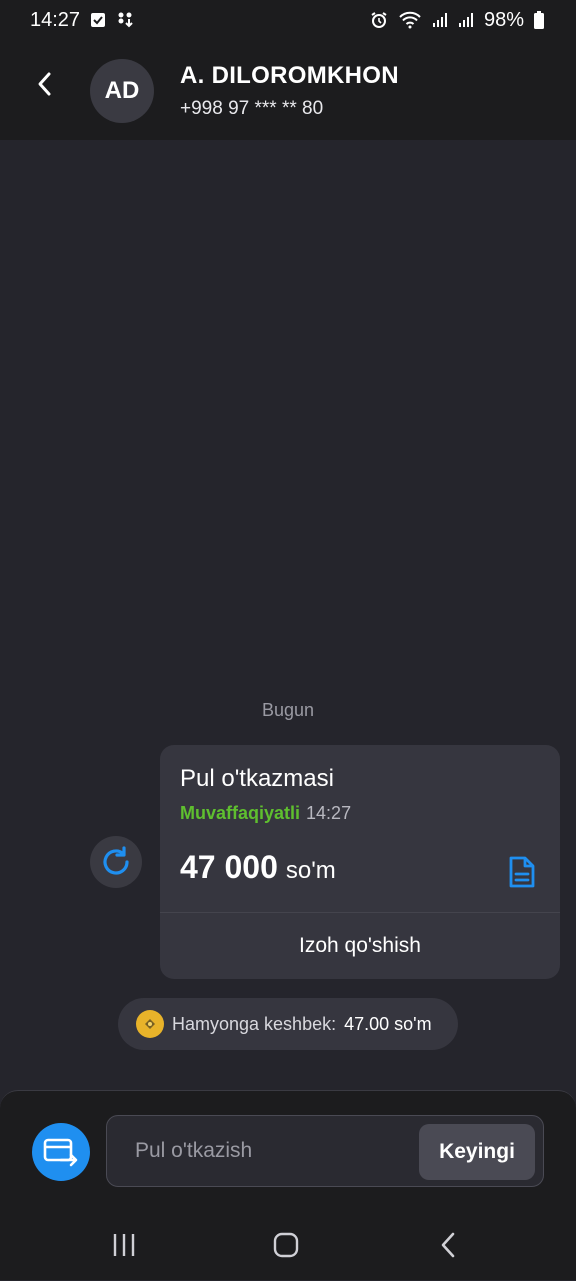 Image resolution: width=576 pixels, height=1281 pixels. I want to click on receipt-button, so click(522, 872).